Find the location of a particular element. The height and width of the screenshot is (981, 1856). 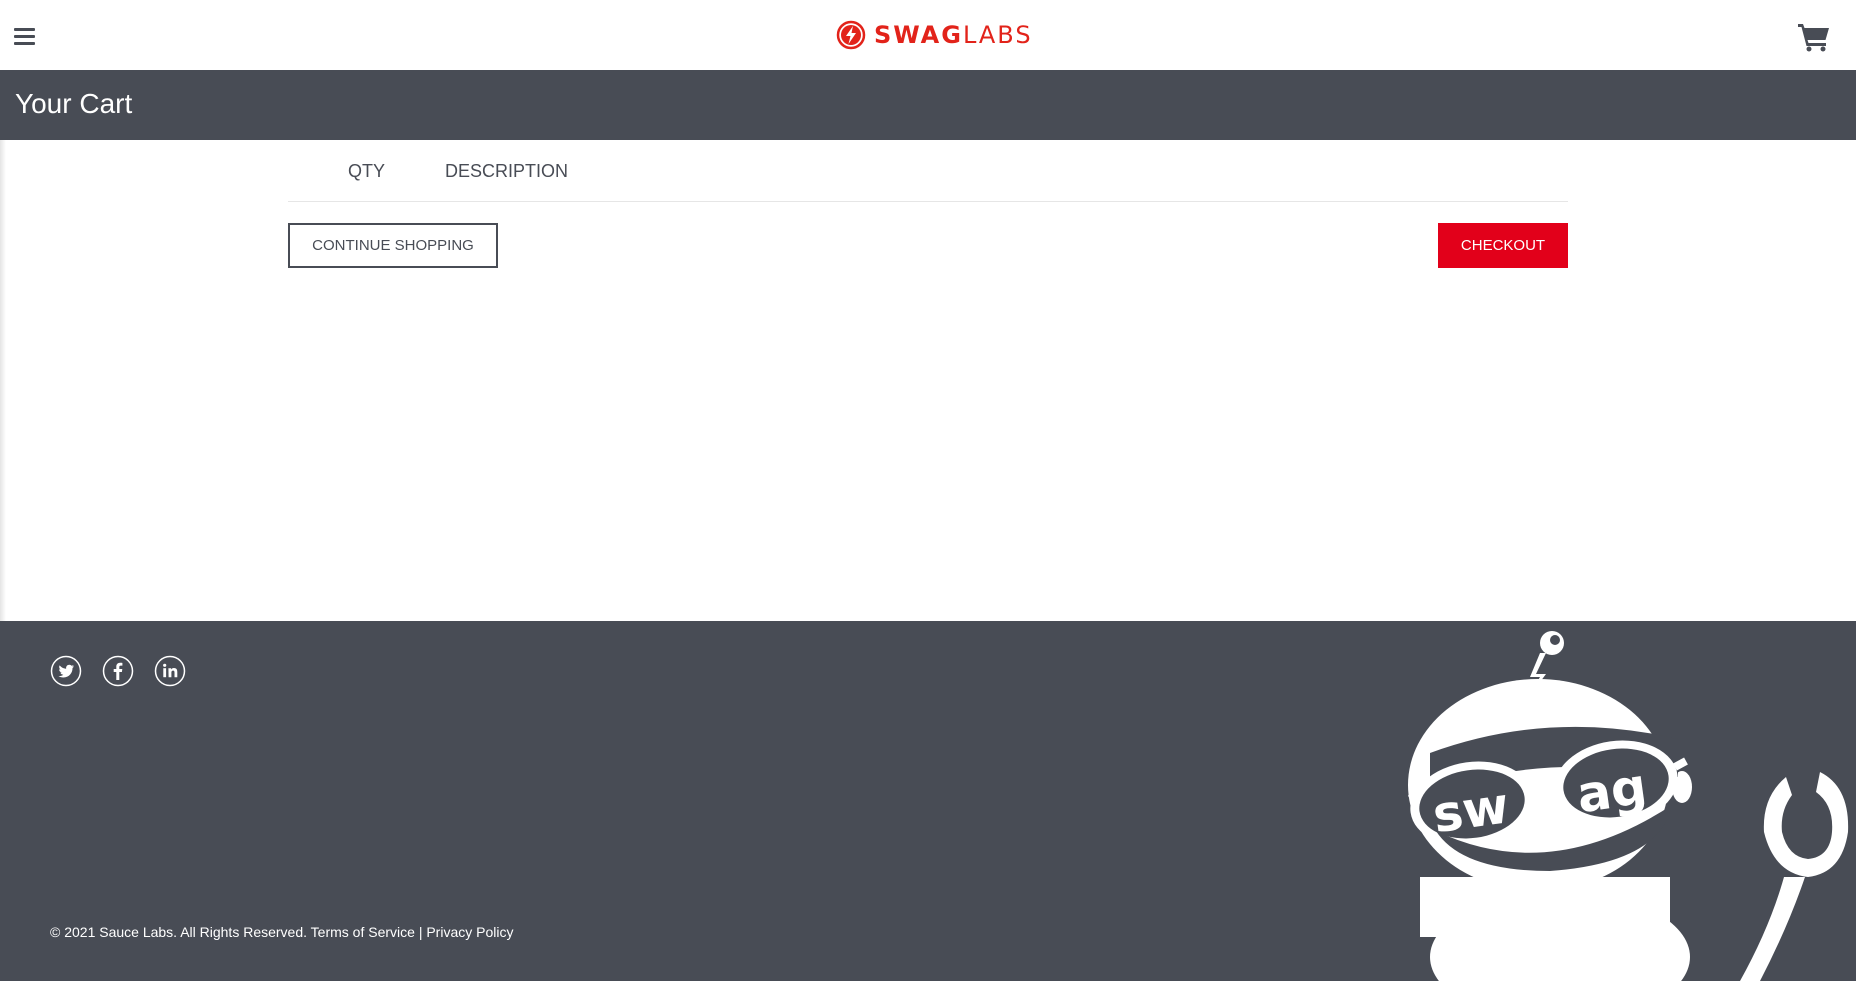

qty-column-header: QTY is located at coordinates (367, 171).